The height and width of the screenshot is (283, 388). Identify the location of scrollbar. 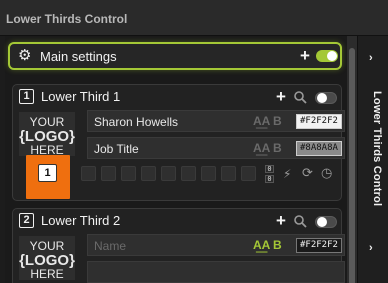
(352, 159).